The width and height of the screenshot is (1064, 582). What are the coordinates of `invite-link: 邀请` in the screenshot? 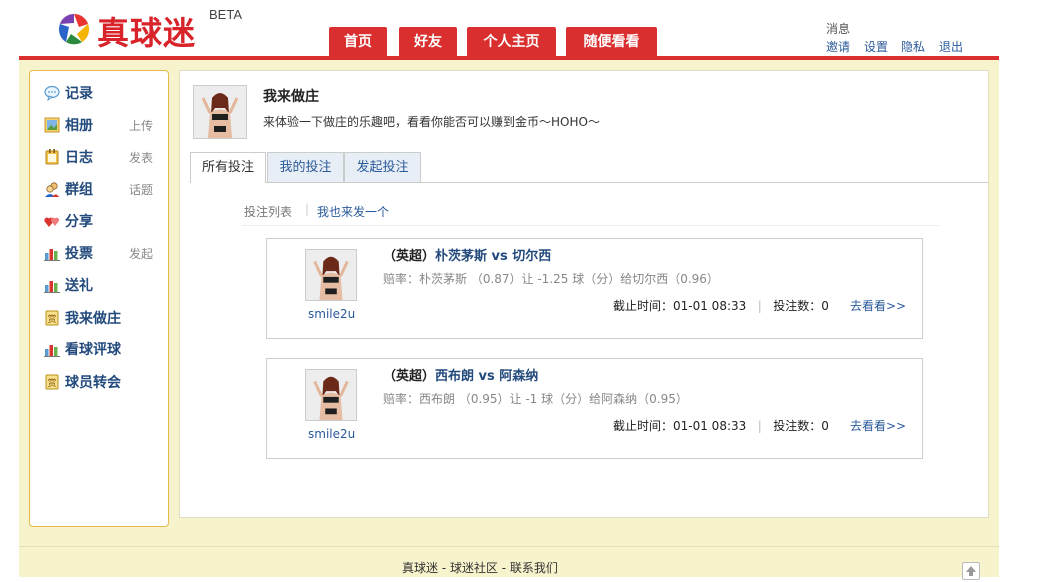 It's located at (838, 46).